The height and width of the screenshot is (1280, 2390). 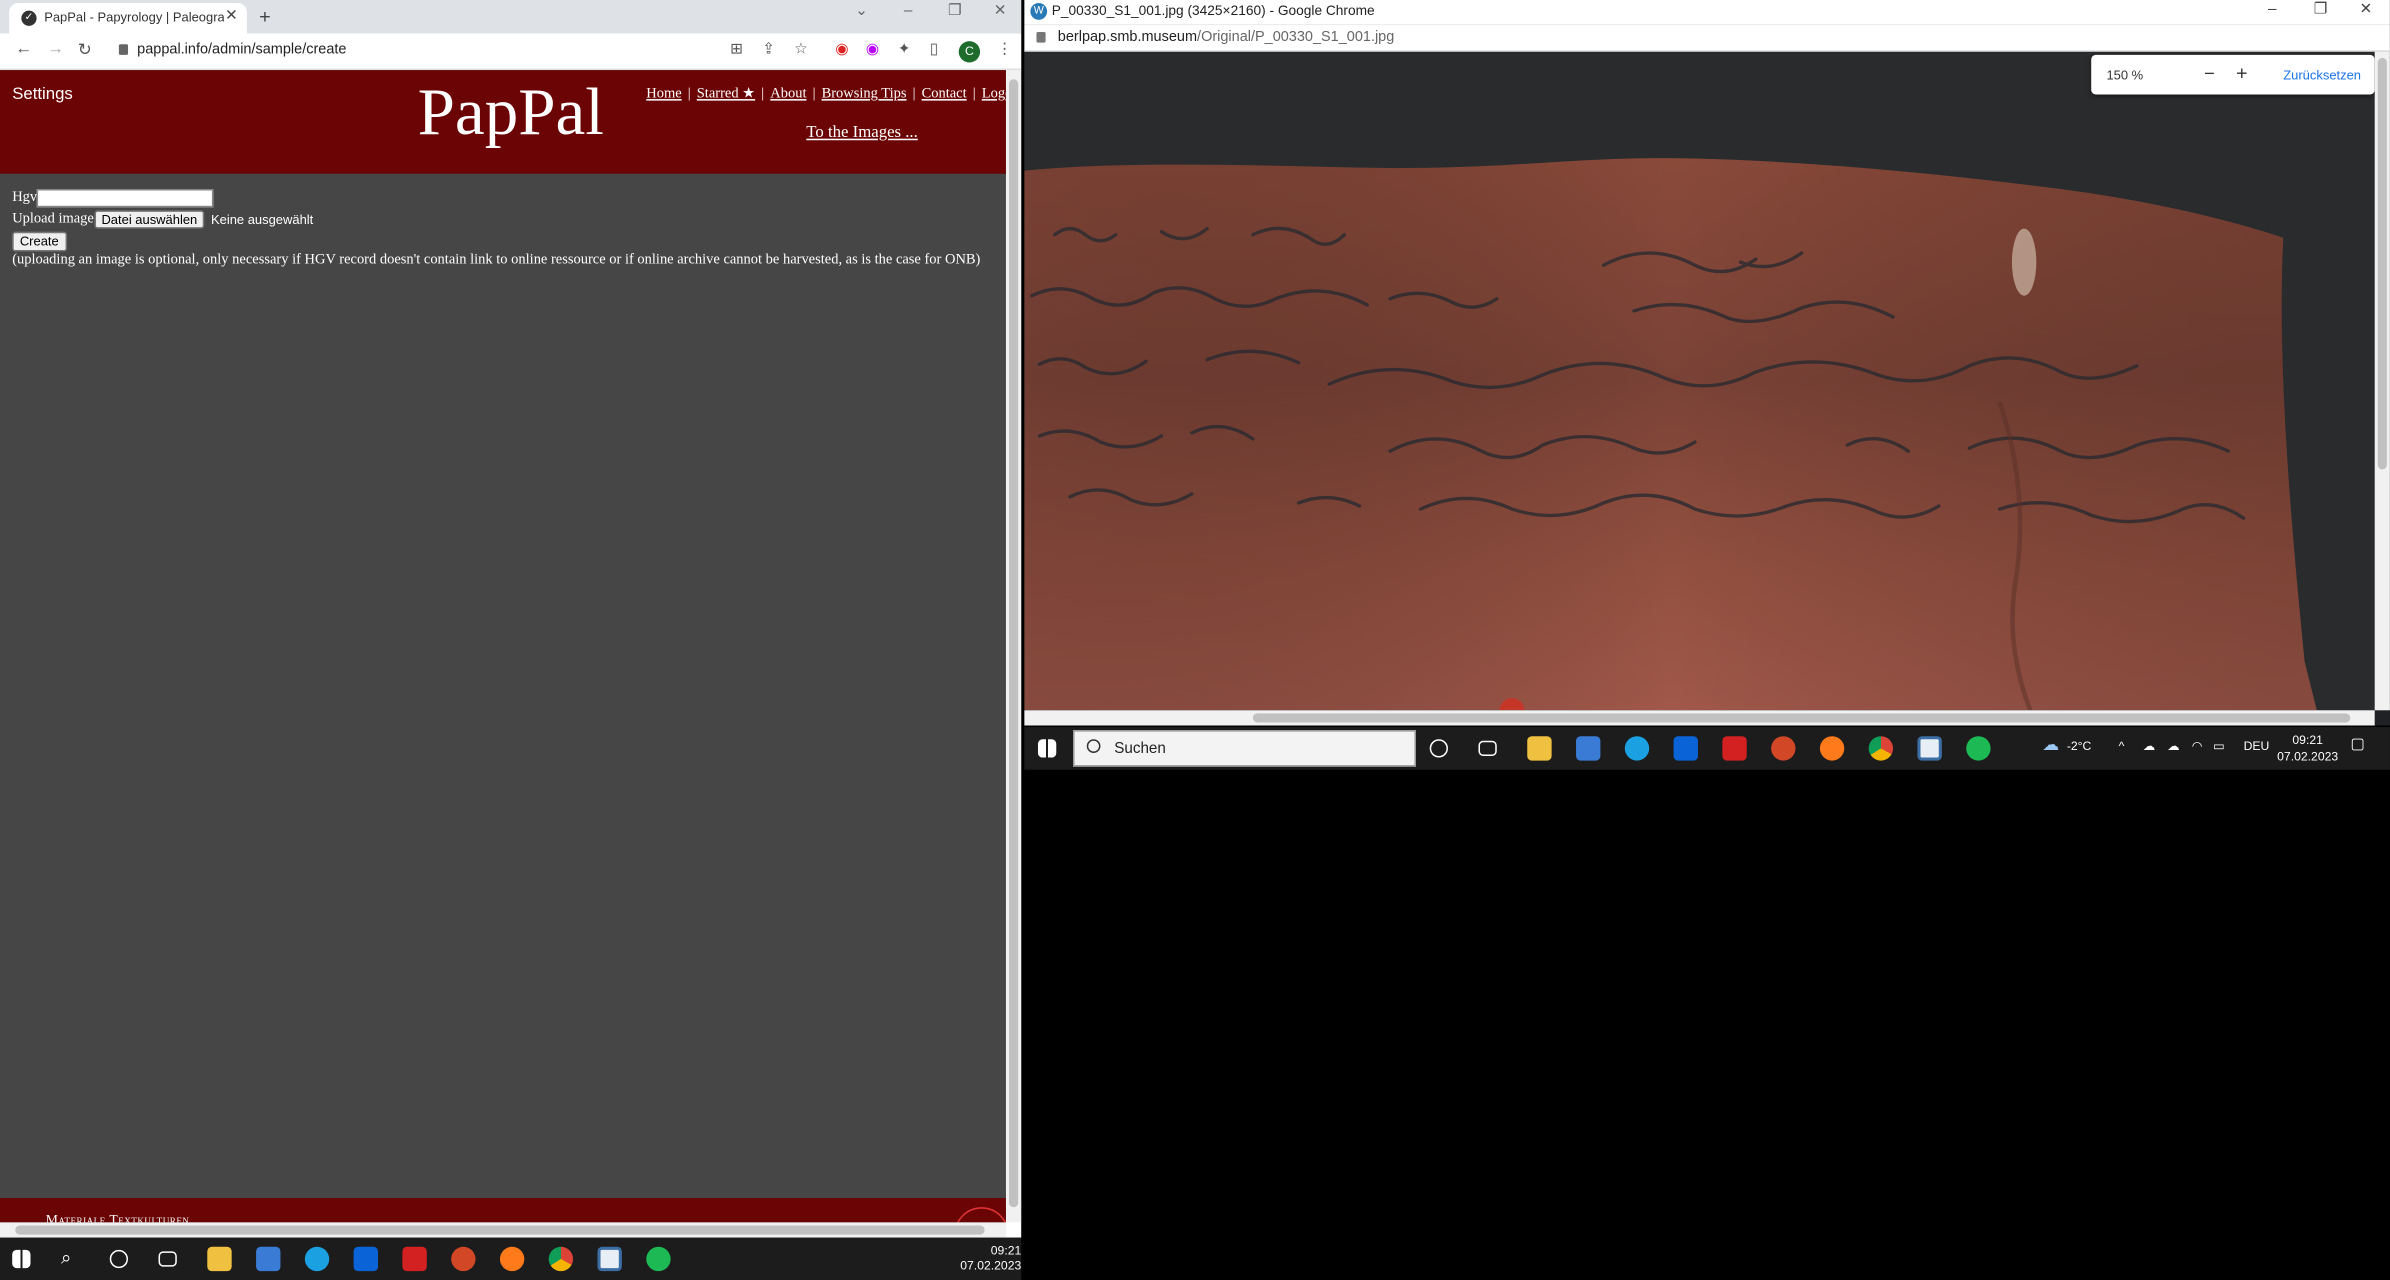 What do you see at coordinates (500, 1230) in the screenshot?
I see `horizontal-scroll-thumb` at bounding box center [500, 1230].